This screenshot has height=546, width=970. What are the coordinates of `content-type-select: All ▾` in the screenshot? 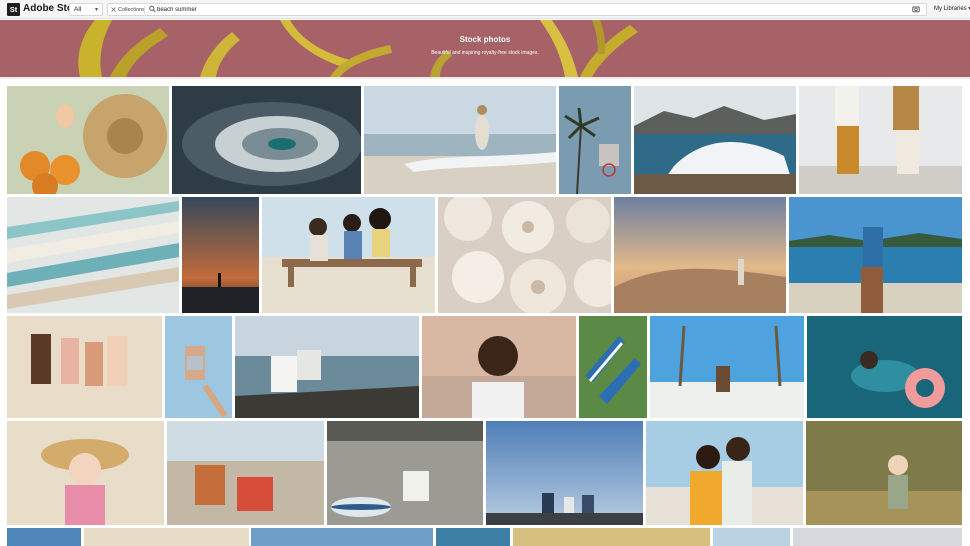 It's located at (86, 9).